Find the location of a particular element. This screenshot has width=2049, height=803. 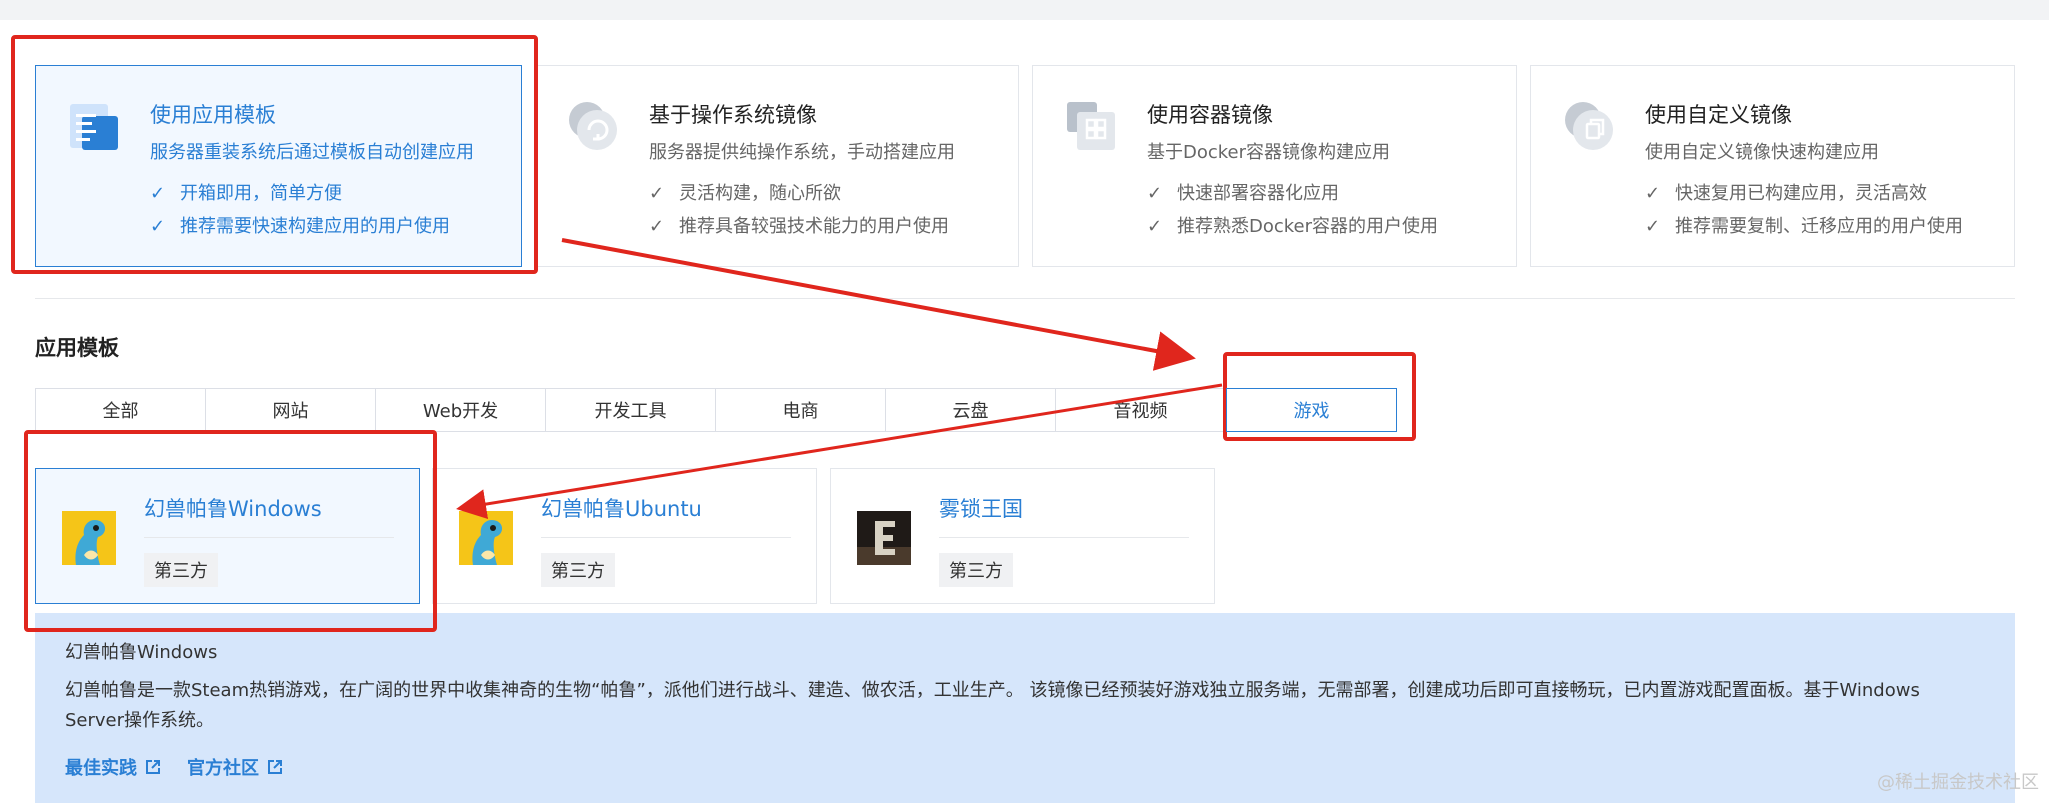

option-feature: ✓ 灵活构建，随心所欲 is located at coordinates (745, 193).